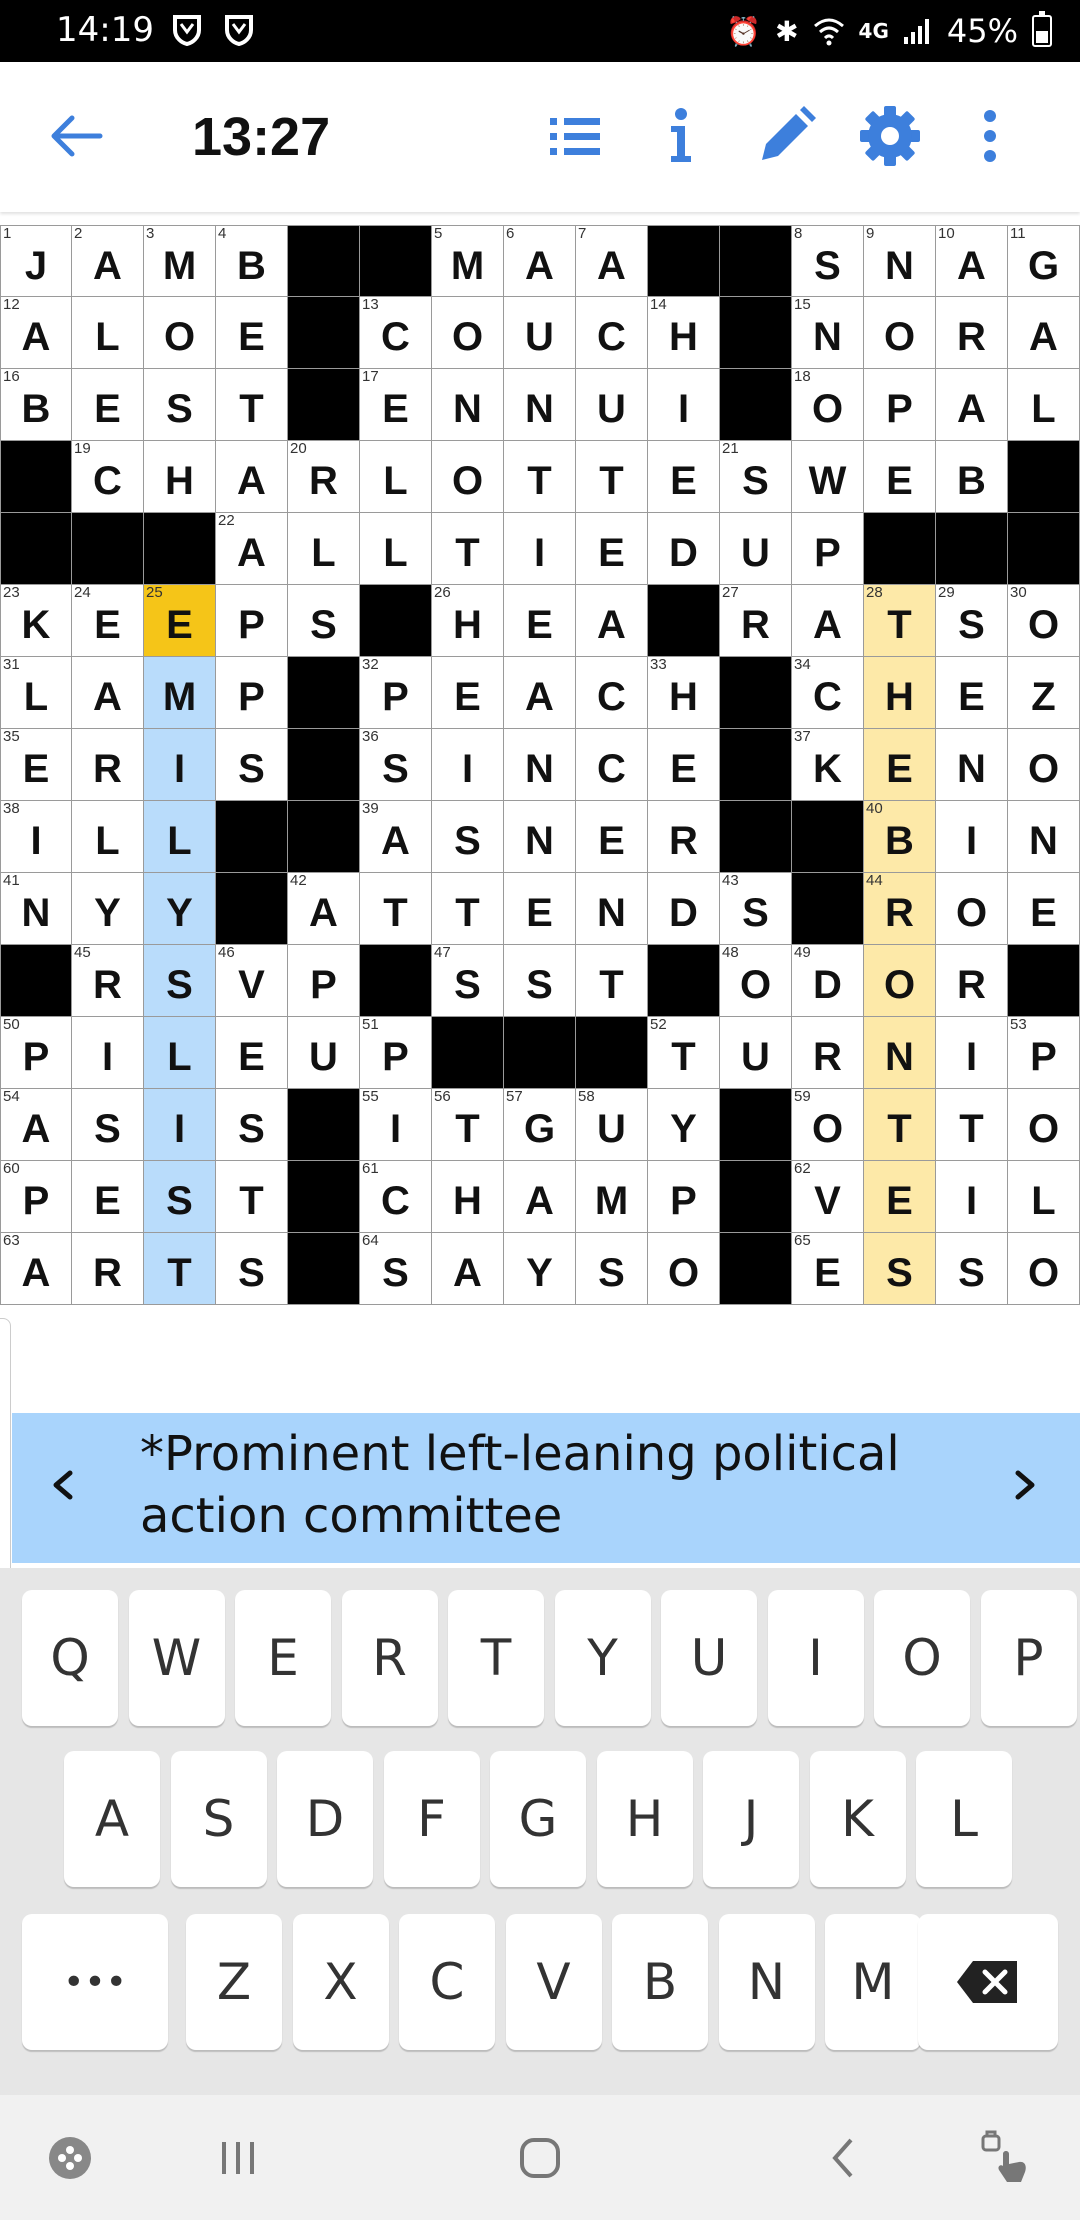 This screenshot has width=1080, height=2220. Describe the element at coordinates (396, 405) in the screenshot. I see `grid-cell: 17 E` at that location.